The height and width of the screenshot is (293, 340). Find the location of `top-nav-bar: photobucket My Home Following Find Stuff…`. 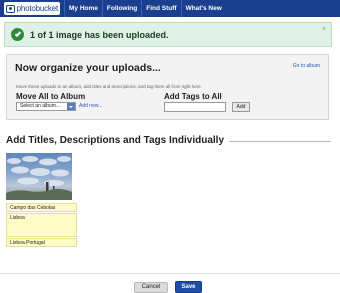

top-nav-bar: photobucket My Home Following Find Stuff… is located at coordinates (170, 8).